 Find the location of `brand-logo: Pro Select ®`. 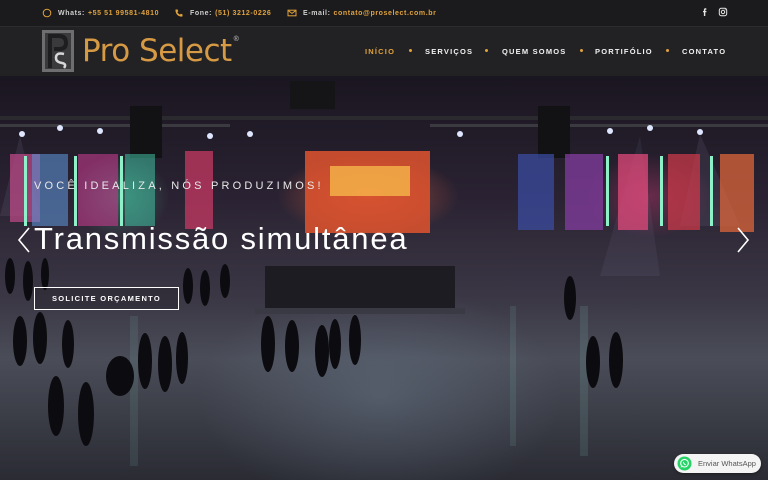

brand-logo: Pro Select ® is located at coordinates (140, 51).